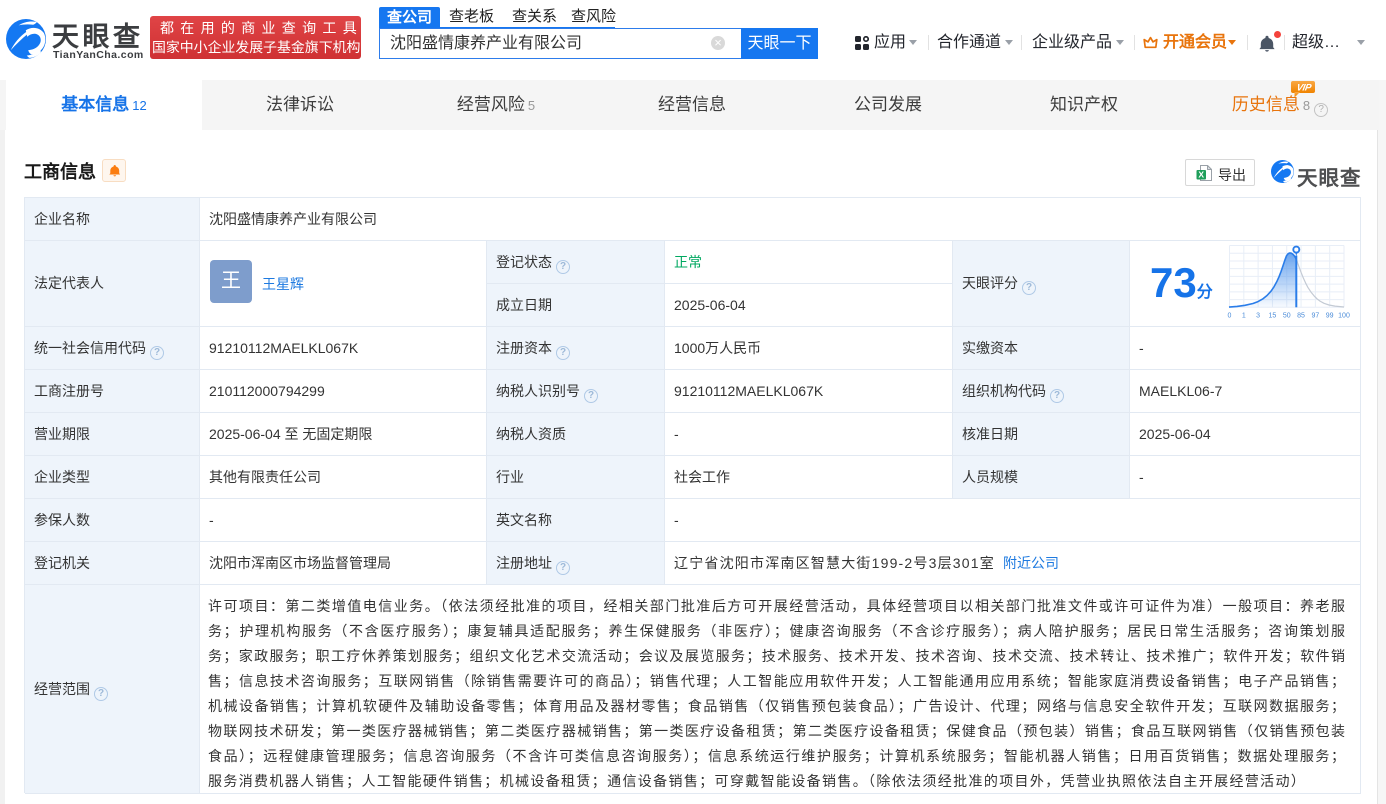 This screenshot has width=1386, height=804. Describe the element at coordinates (1344, 316) in the screenshot. I see `svg-text: 100` at that location.